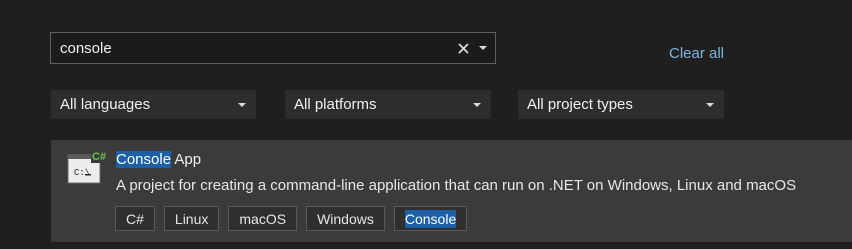  I want to click on platform-filter-label: All platforms, so click(335, 104).